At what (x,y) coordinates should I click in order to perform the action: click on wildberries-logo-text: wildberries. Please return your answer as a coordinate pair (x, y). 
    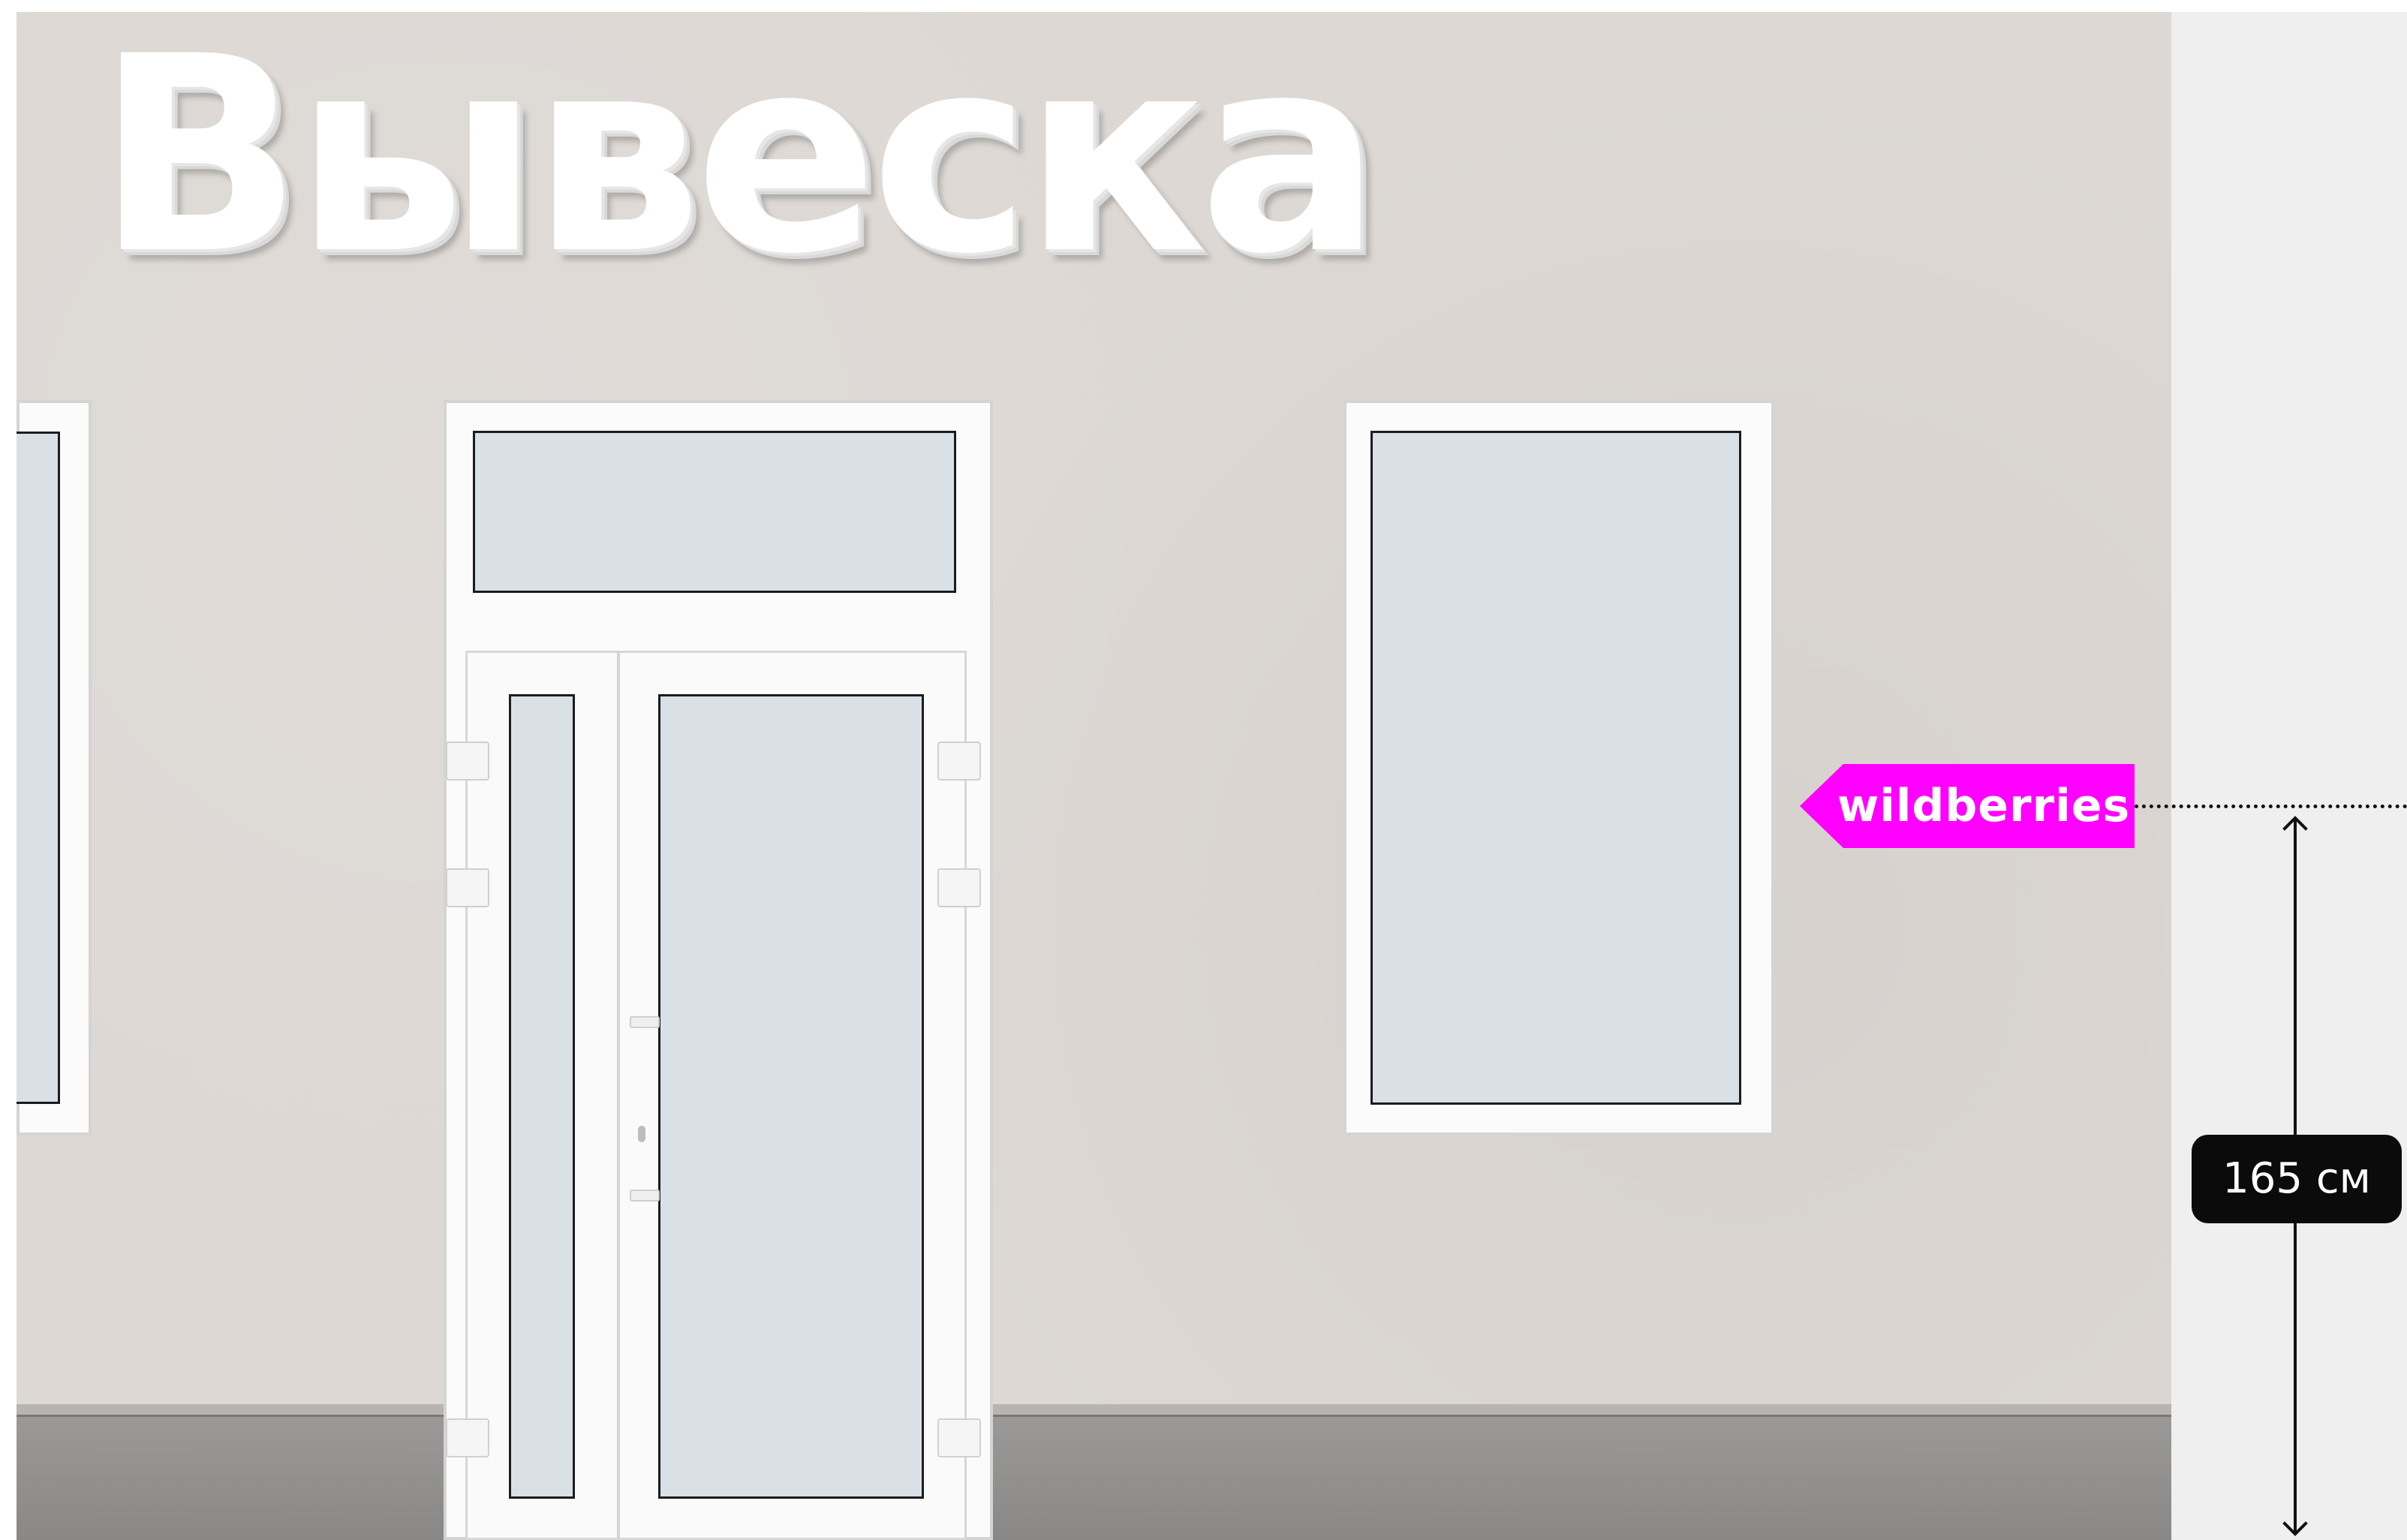
    Looking at the image, I should click on (1984, 806).